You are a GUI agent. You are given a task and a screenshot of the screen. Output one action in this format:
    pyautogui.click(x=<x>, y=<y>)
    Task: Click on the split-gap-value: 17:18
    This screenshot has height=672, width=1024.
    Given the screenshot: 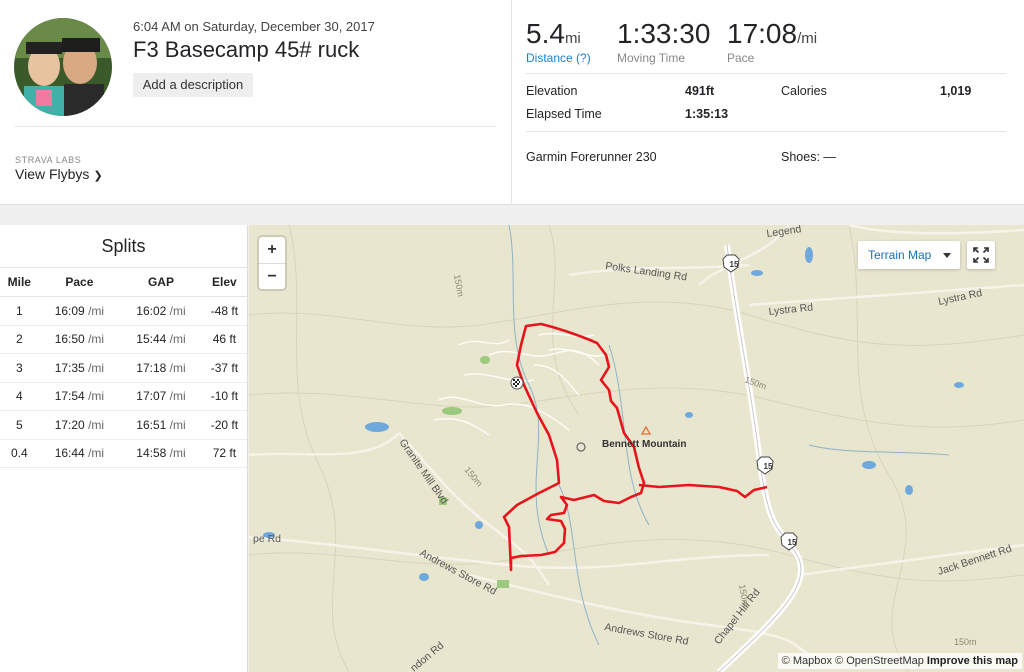 What is the action you would take?
    pyautogui.click(x=151, y=367)
    